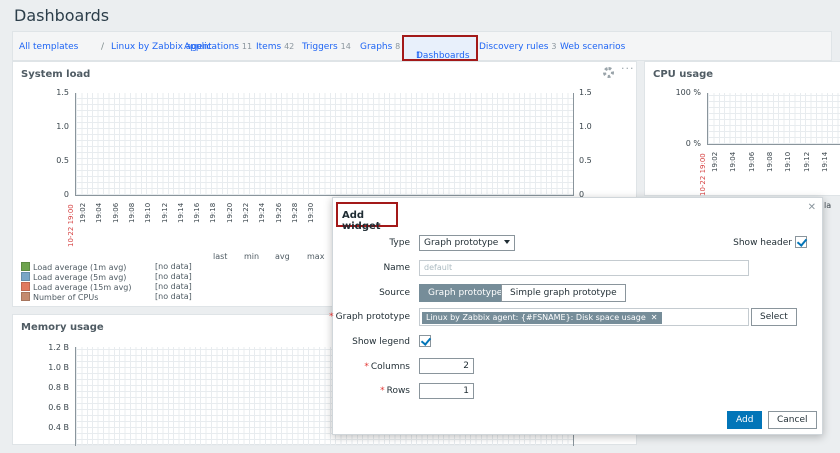 Image resolution: width=840 pixels, height=453 pixels. Describe the element at coordinates (361, 221) in the screenshot. I see `dialog-title: Add widget` at that location.